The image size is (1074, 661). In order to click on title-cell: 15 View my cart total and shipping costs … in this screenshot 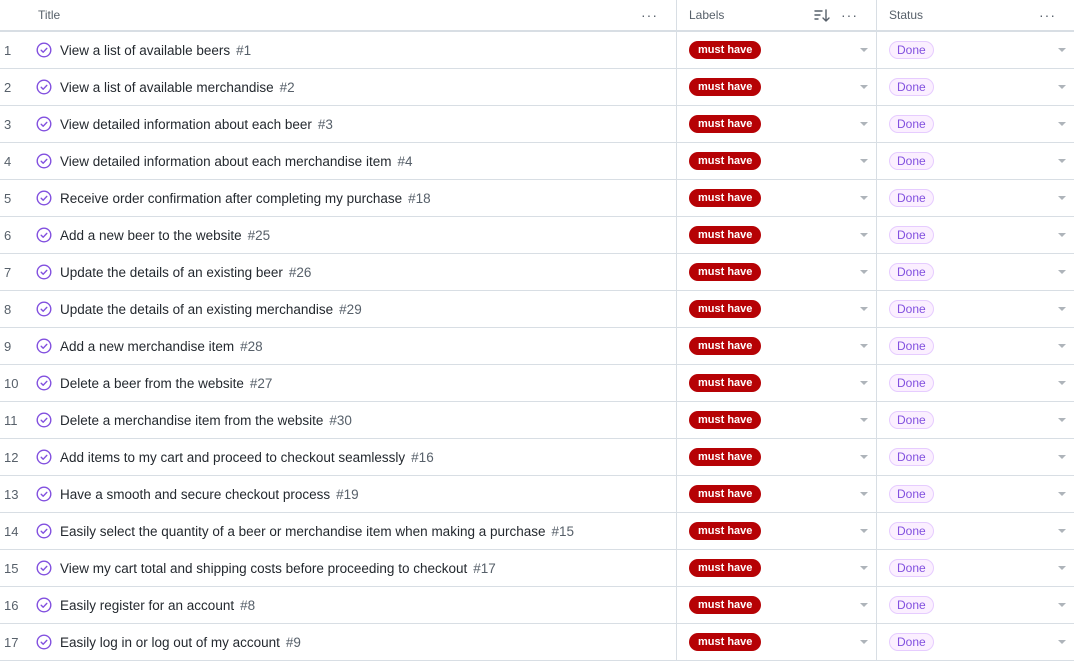, I will do `click(338, 568)`.